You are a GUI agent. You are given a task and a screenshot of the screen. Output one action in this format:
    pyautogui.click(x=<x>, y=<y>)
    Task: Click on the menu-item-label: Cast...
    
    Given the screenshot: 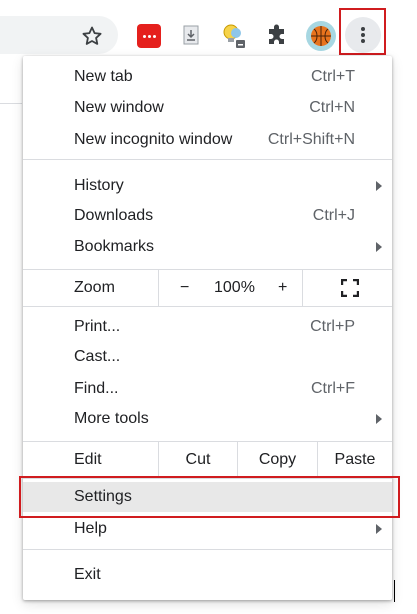 What is the action you would take?
    pyautogui.click(x=97, y=356)
    